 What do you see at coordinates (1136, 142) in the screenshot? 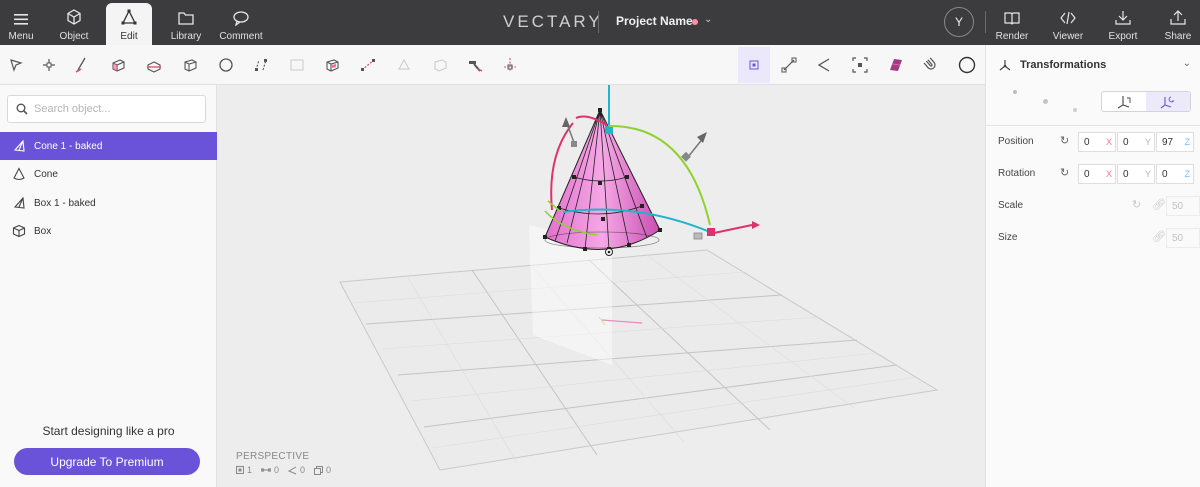
I see `position-y-field: 0Y` at bounding box center [1136, 142].